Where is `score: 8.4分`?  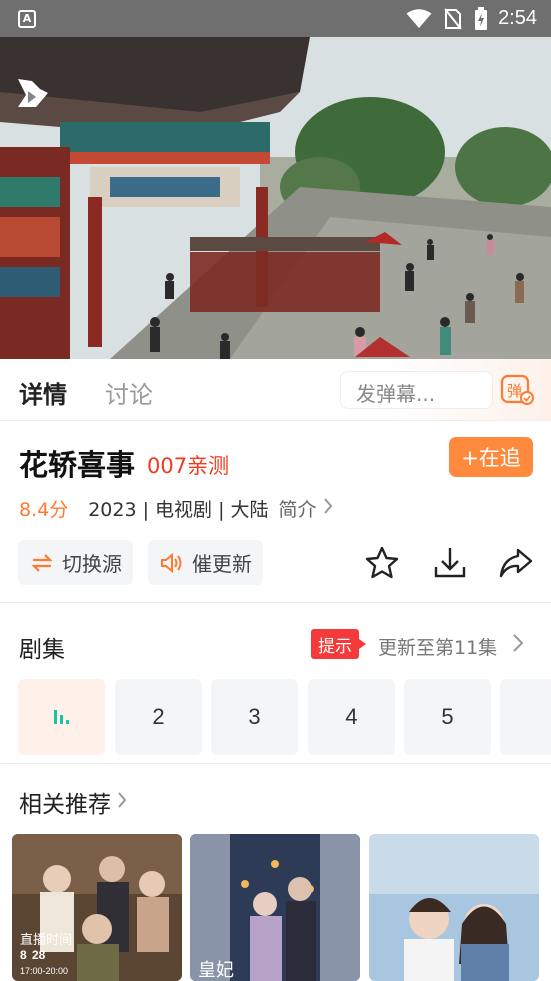
score: 8.4分 is located at coordinates (44, 510).